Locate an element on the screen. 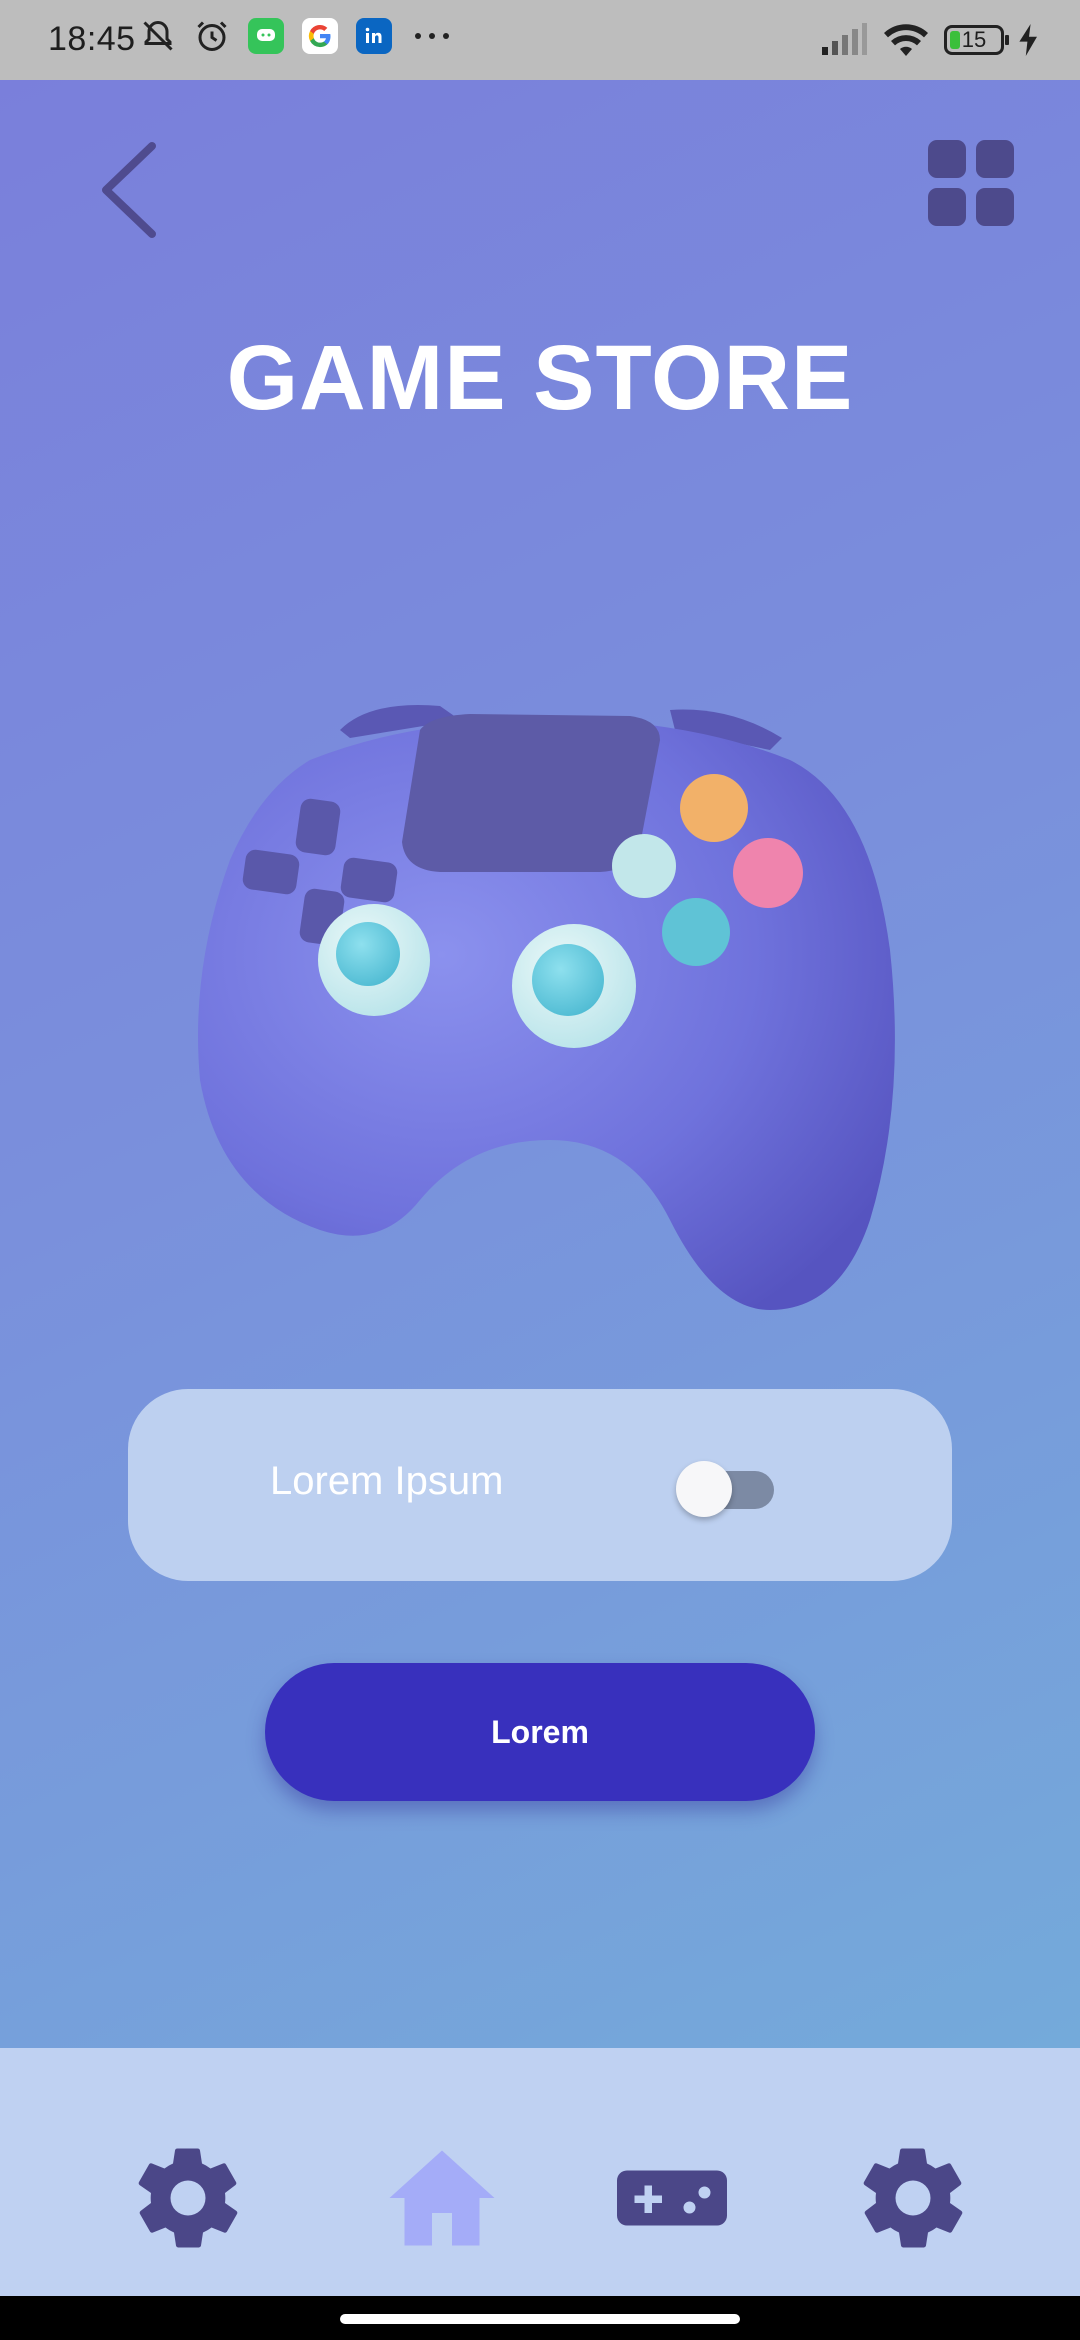 The width and height of the screenshot is (1080, 2340). status-time: 18:45 is located at coordinates (92, 39).